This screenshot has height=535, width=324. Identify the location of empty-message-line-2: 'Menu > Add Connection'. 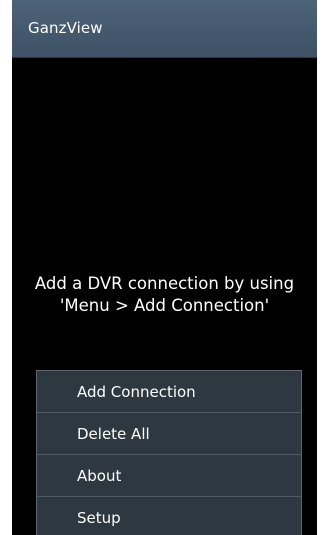
(164, 305).